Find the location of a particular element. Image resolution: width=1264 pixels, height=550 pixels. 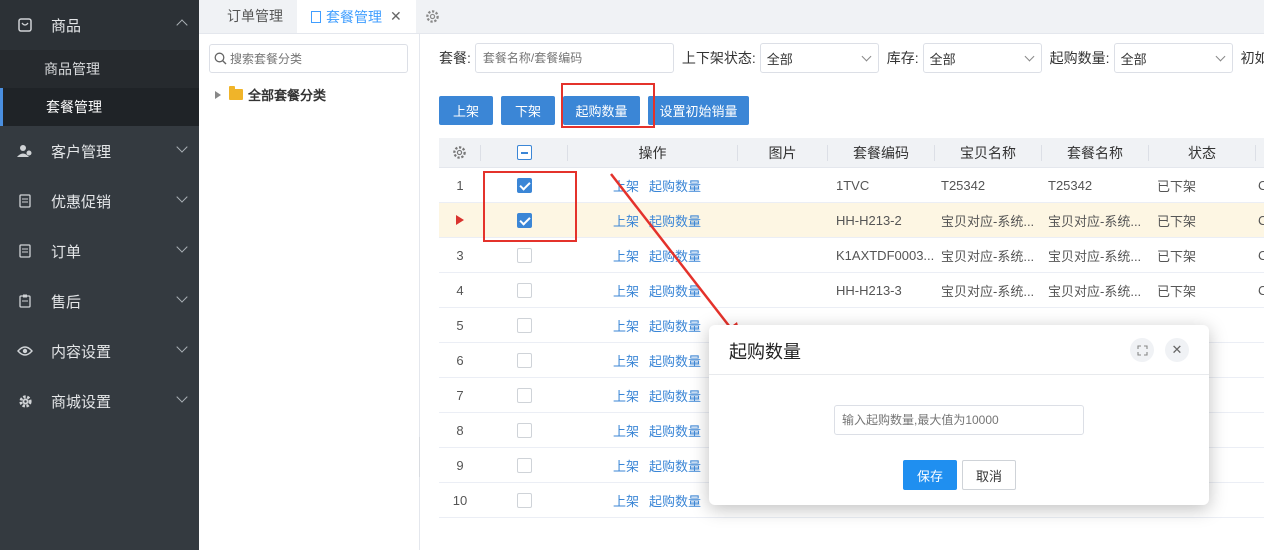

package-search-input is located at coordinates (574, 58).